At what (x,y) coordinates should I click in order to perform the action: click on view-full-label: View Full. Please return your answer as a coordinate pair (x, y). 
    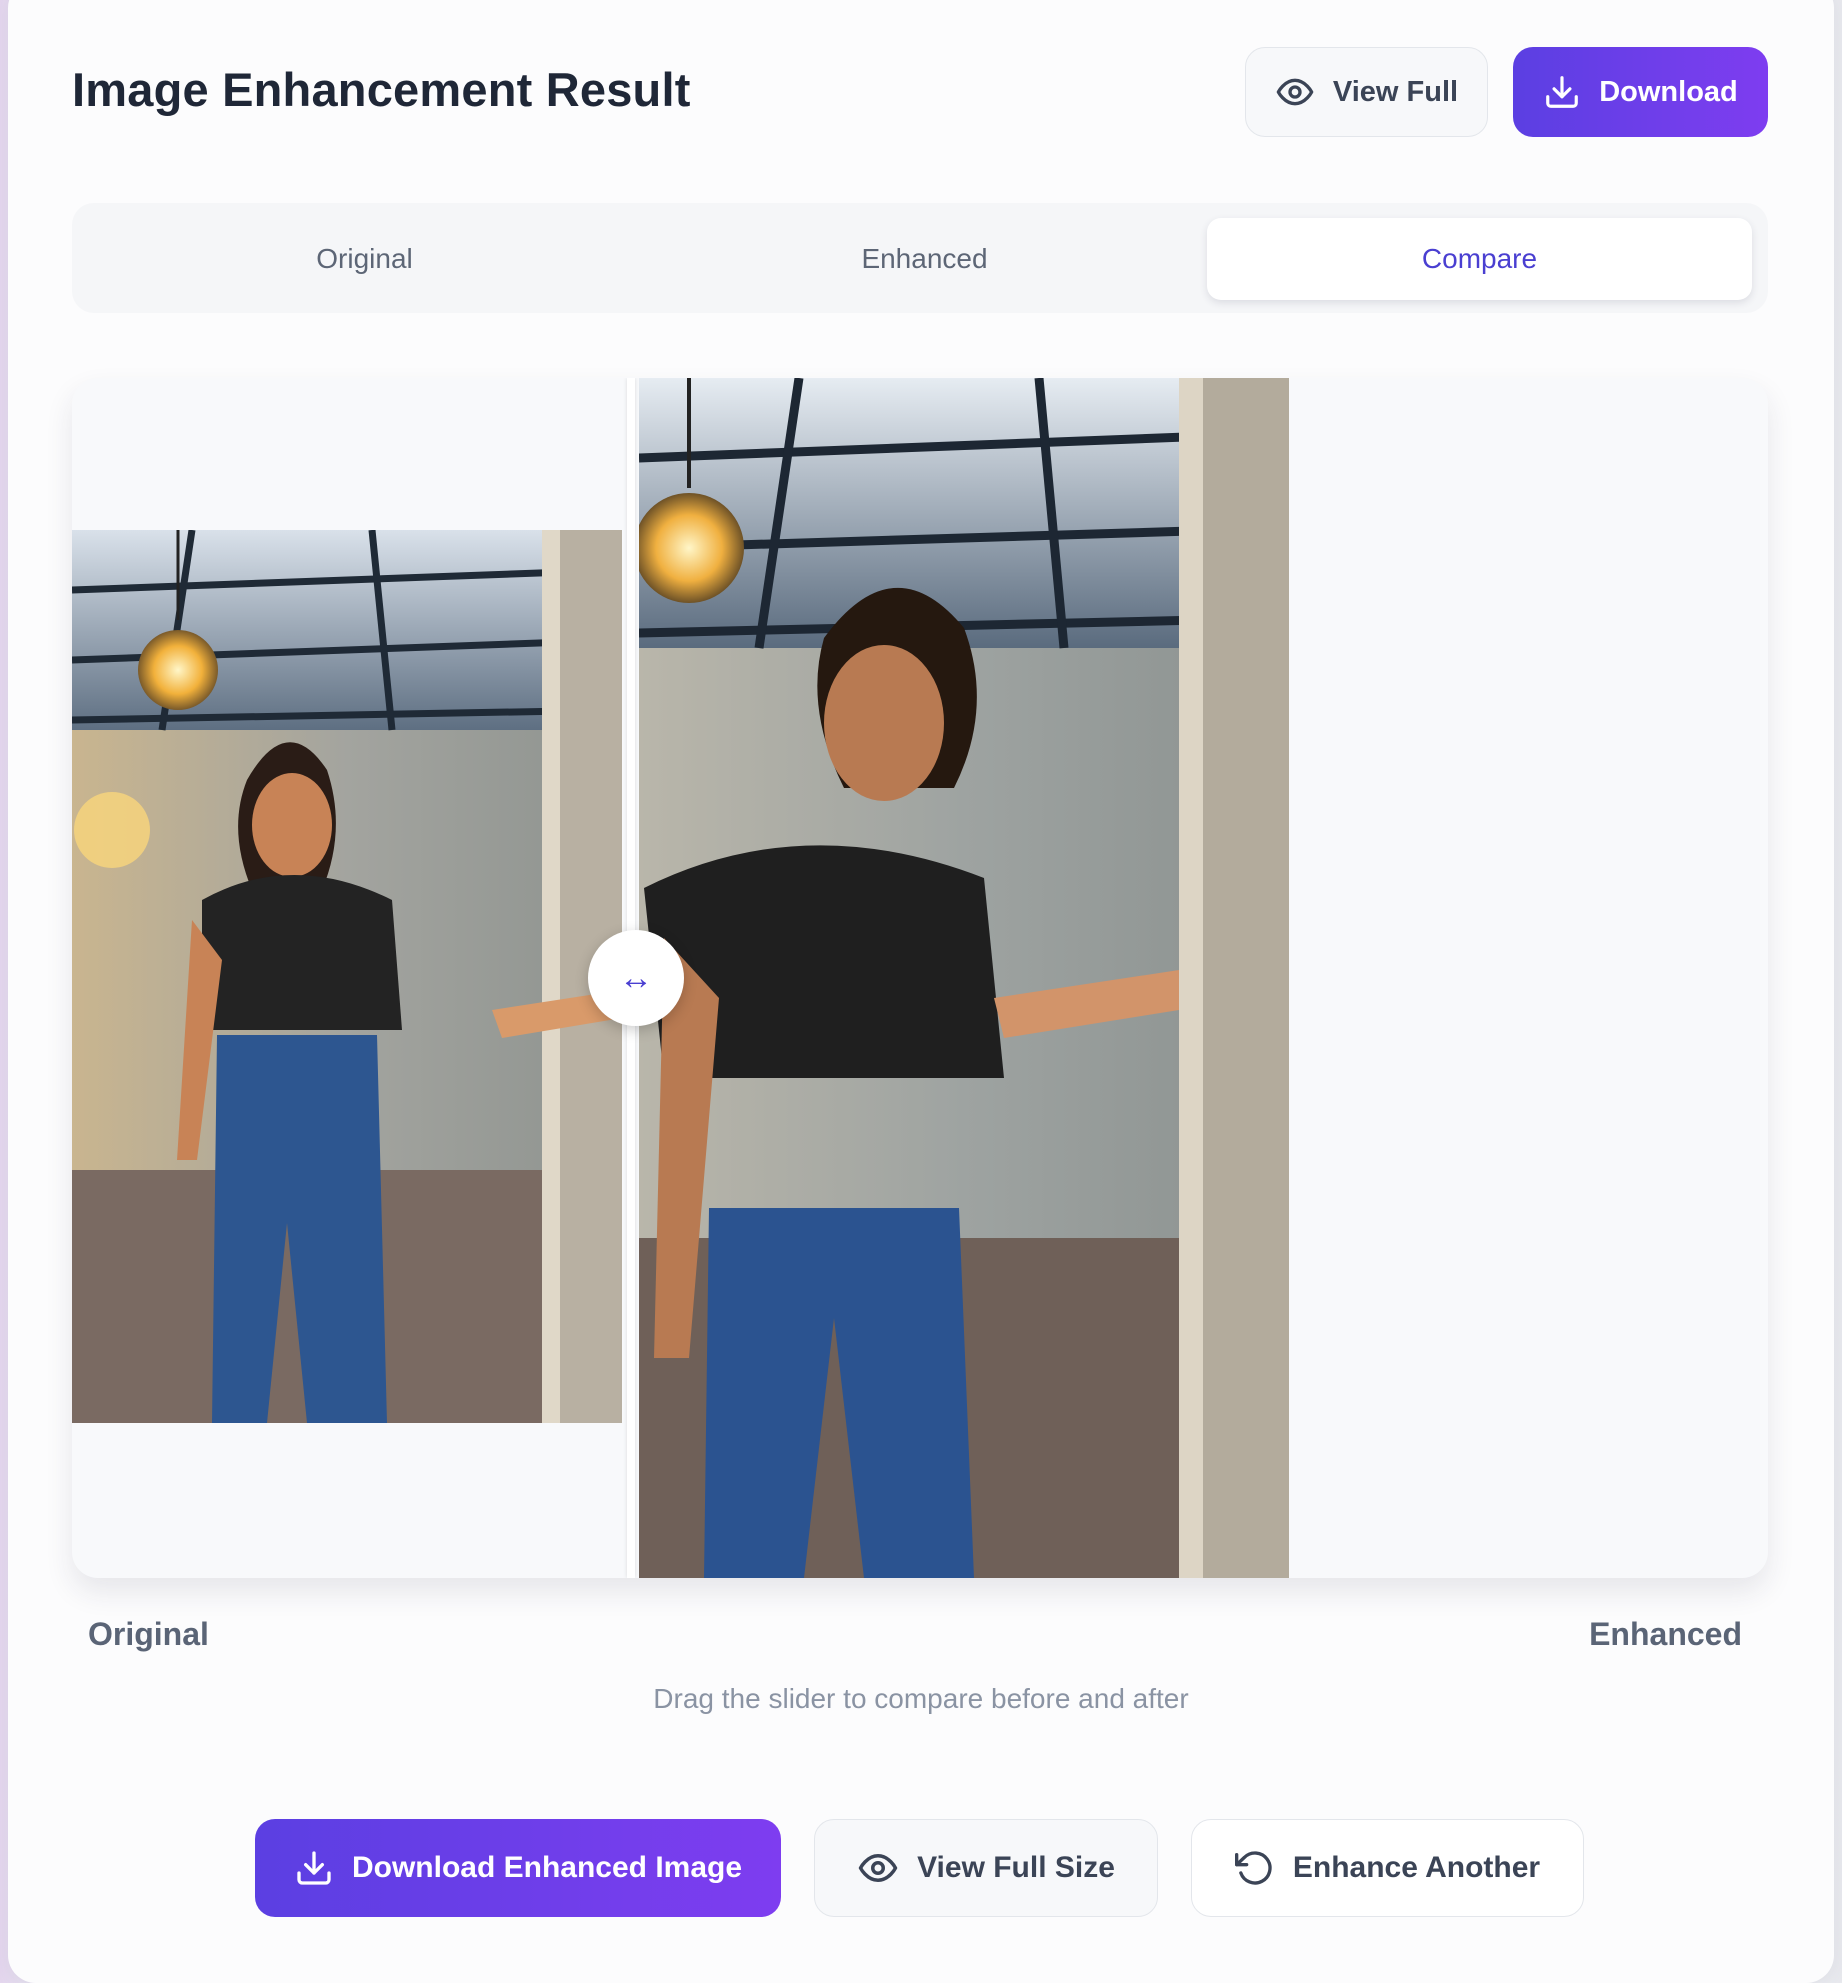
    Looking at the image, I should click on (1395, 91).